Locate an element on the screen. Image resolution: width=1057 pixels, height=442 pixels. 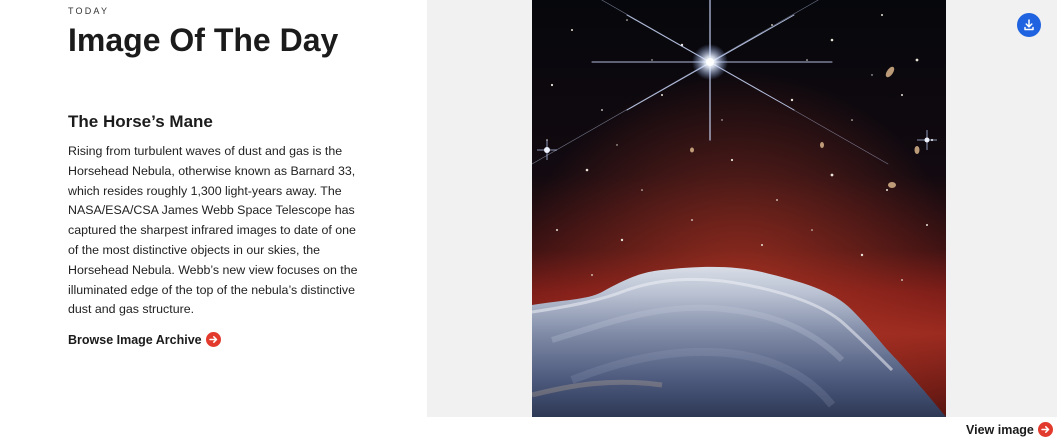
browse-image-archive-link: Browse Image Archive is located at coordinates (144, 339).